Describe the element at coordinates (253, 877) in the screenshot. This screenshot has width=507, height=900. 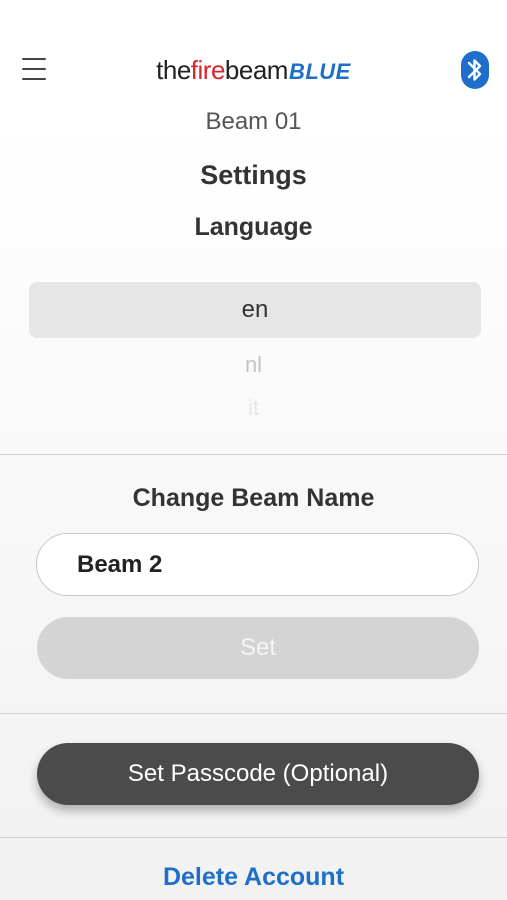
I see `delete-account-link: Delete Account` at that location.